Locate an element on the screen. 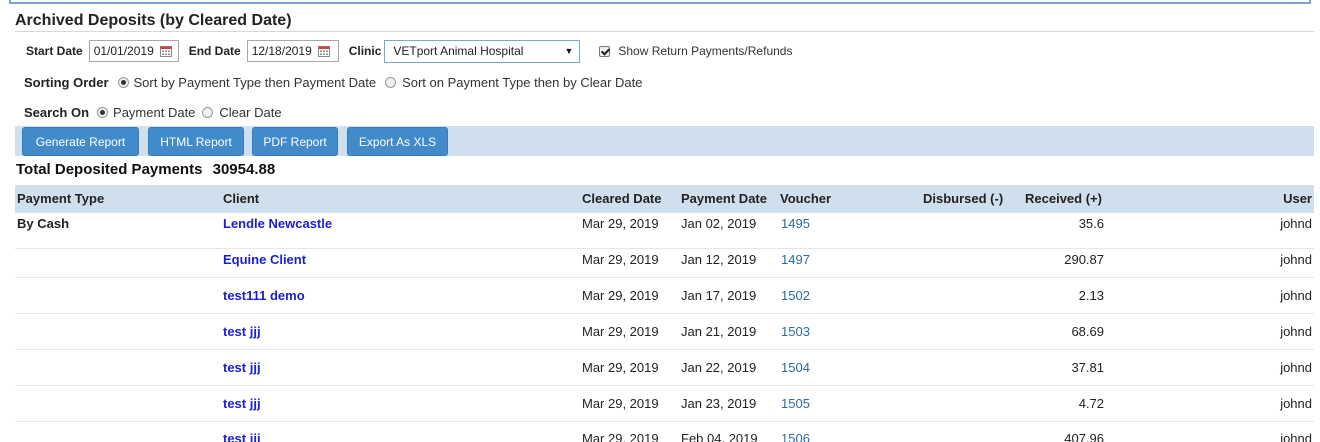 The image size is (1320, 442). col-payment-type: Payment Type is located at coordinates (60, 198).